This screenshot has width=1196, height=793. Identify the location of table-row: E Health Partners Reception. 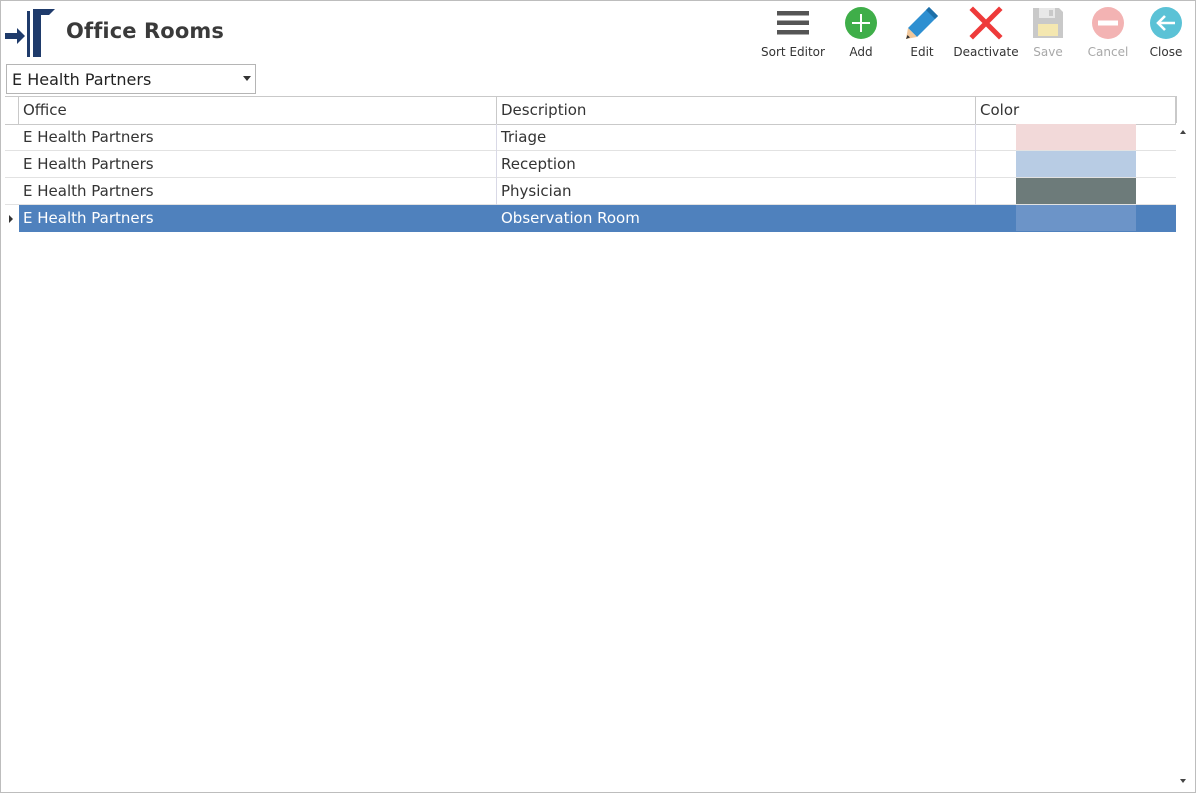
(590, 164).